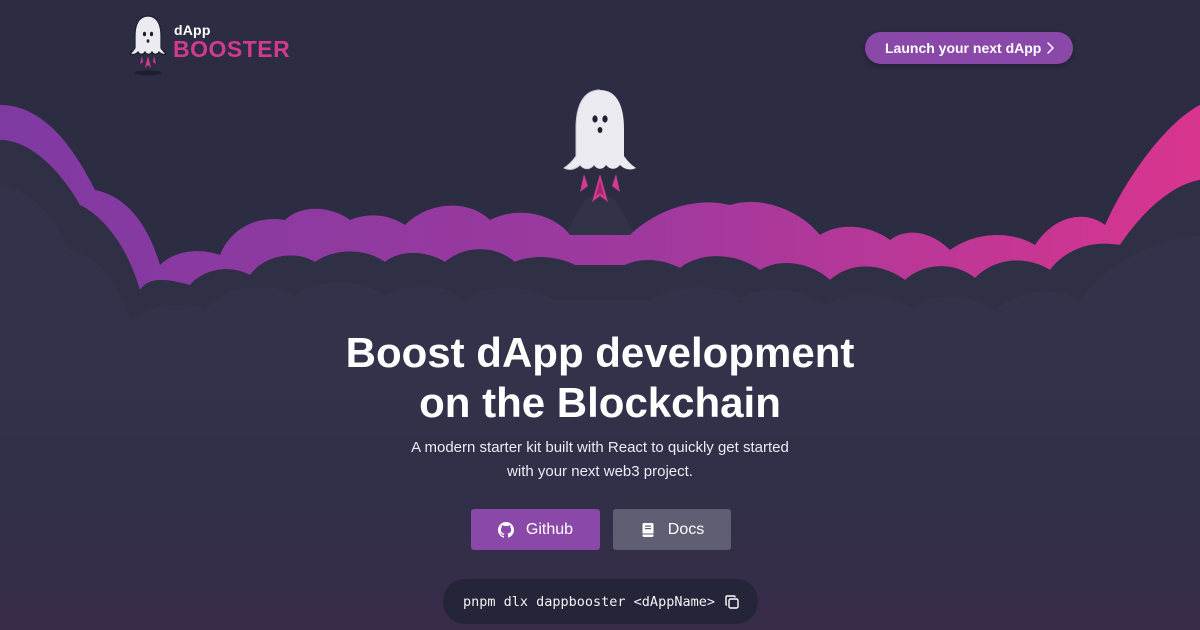  Describe the element at coordinates (599, 145) in the screenshot. I see `ghost-rocket-illustration` at that location.